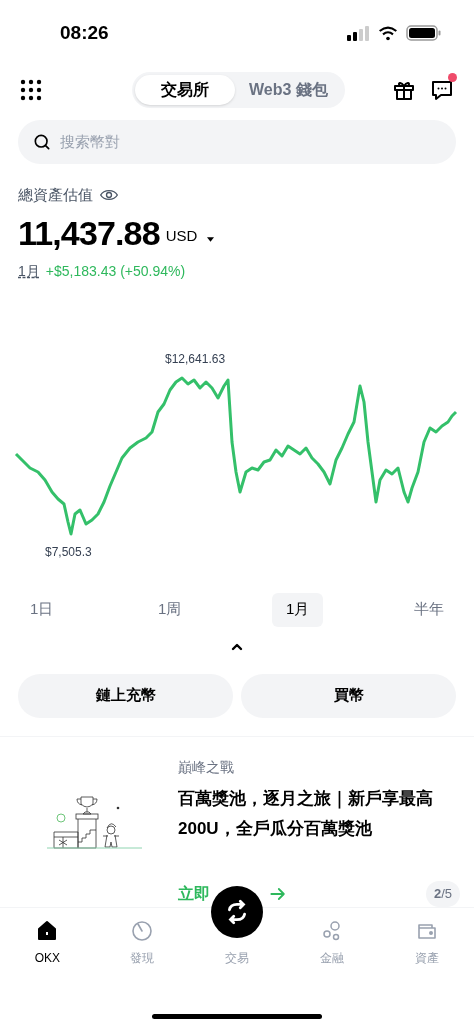 Image resolution: width=474 pixels, height=1027 pixels. Describe the element at coordinates (251, 142) in the screenshot. I see `search-input: 搜索幣對` at that location.